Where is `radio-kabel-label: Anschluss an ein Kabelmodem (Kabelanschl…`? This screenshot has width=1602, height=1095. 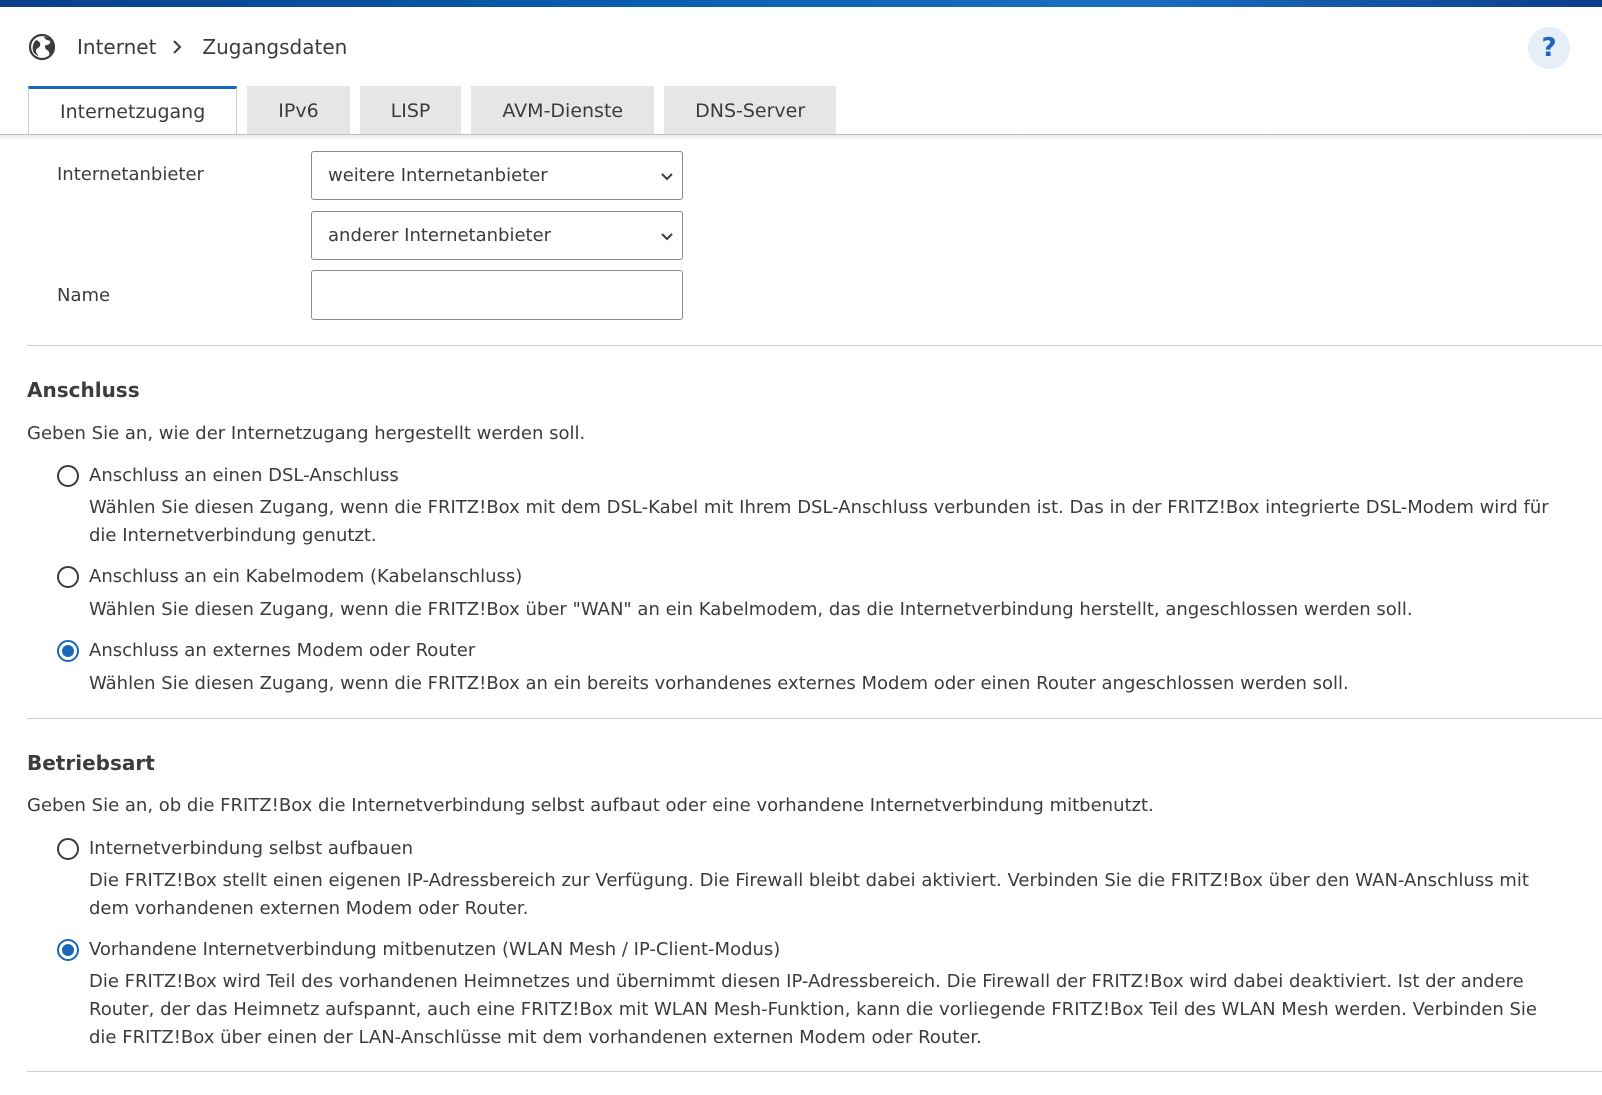 radio-kabel-label: Anschluss an ein Kabelmodem (Kabelanschl… is located at coordinates (305, 576).